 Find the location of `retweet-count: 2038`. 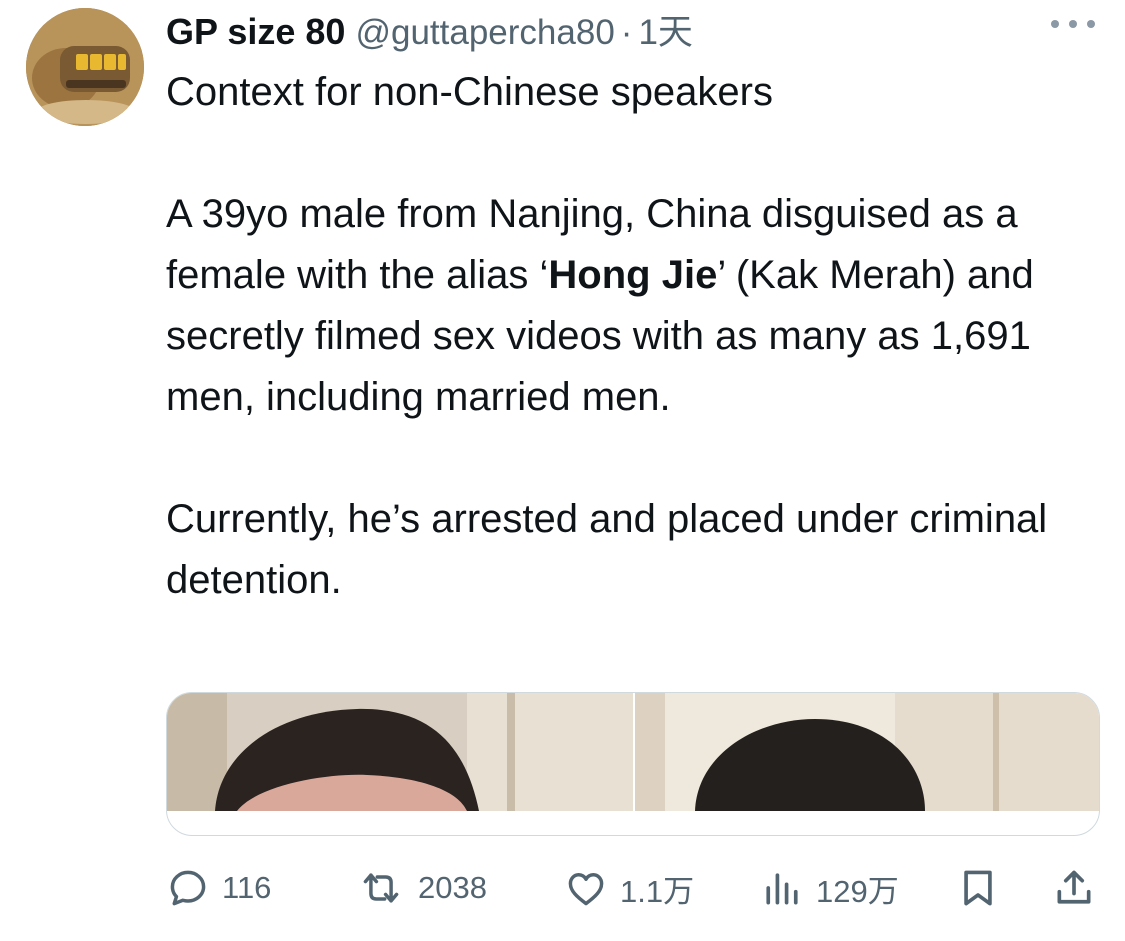

retweet-count: 2038 is located at coordinates (452, 887).